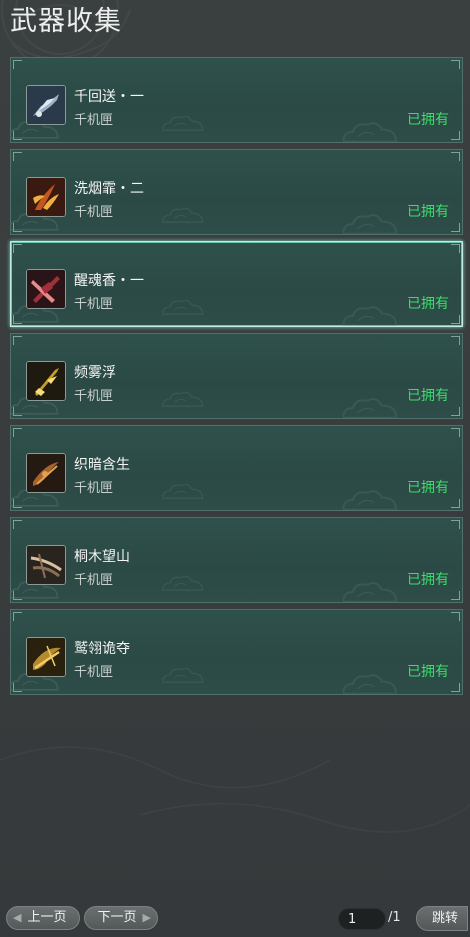  I want to click on weapon-wooden-crossbow-icon, so click(46, 565).